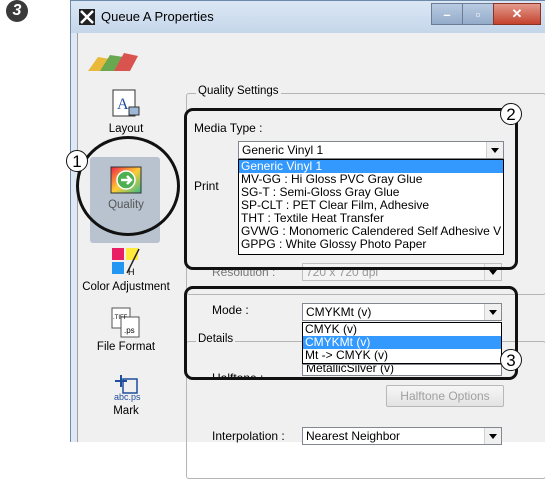  Describe the element at coordinates (248, 436) in the screenshot. I see `interpolation-label: Interpolation :` at that location.